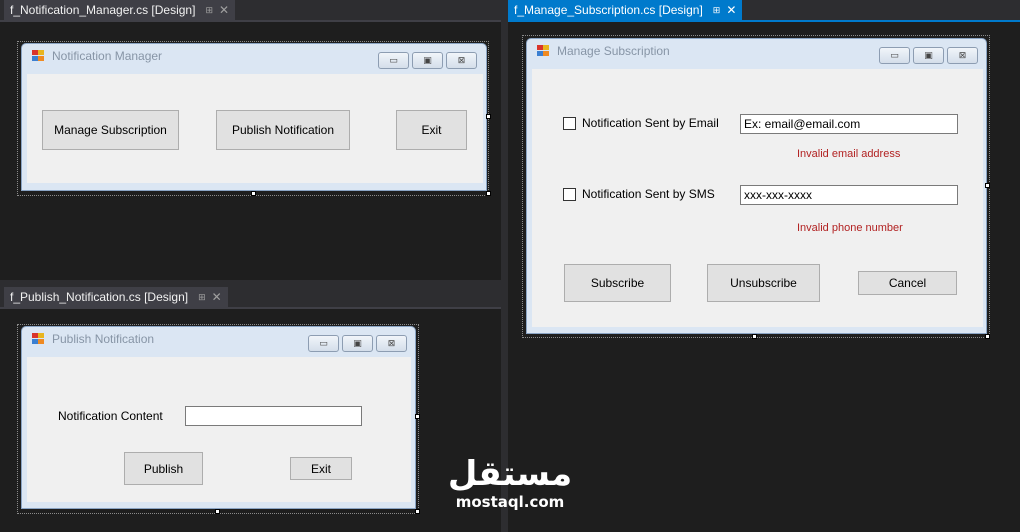 The width and height of the screenshot is (1020, 532). Describe the element at coordinates (110, 416) in the screenshot. I see `notification-content-label: Notification Content` at that location.